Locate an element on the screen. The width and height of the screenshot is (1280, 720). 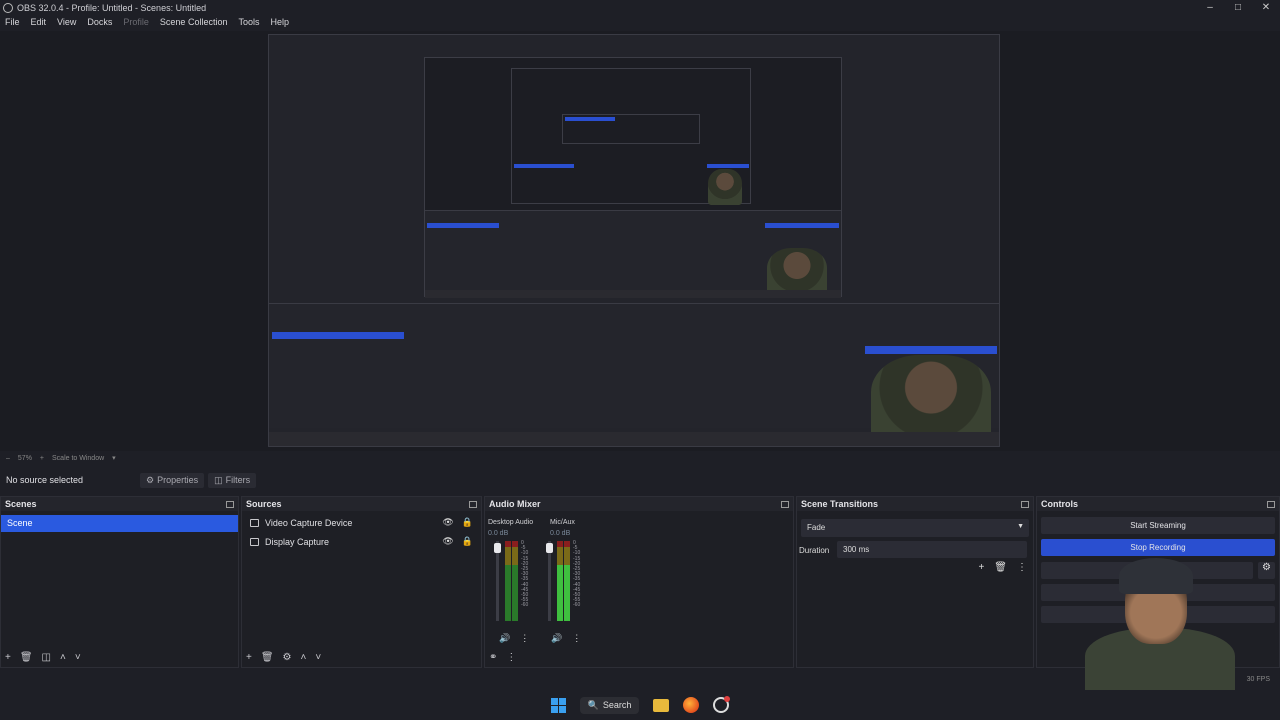
desktop-audio-fader is located at coordinates (497, 581).